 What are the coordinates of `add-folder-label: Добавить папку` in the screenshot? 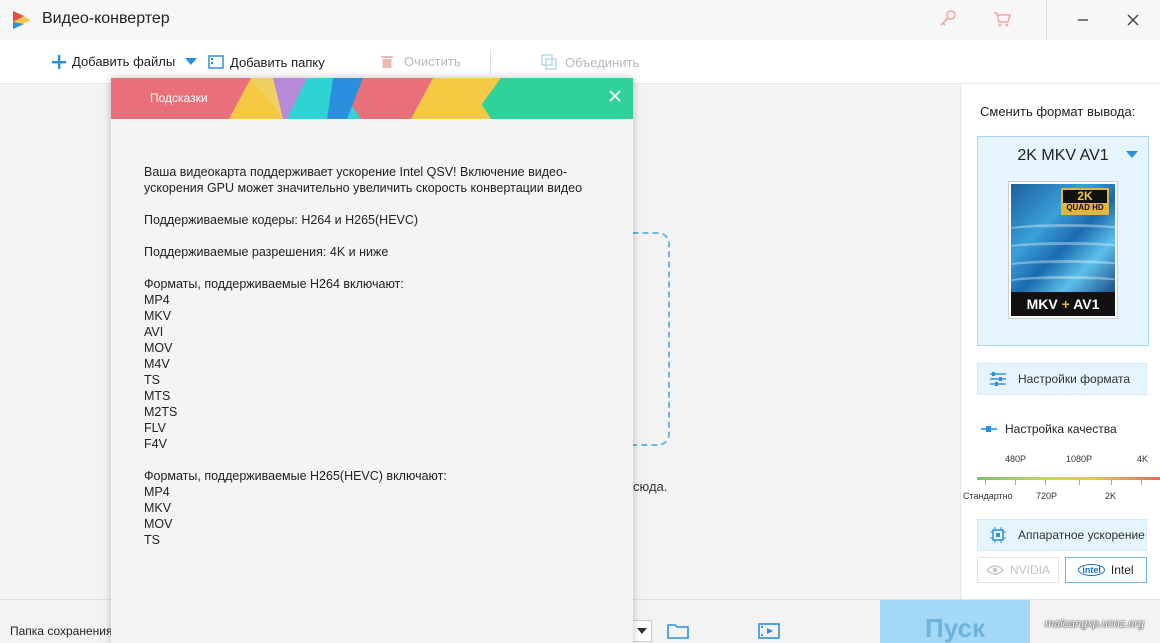 It's located at (277, 62).